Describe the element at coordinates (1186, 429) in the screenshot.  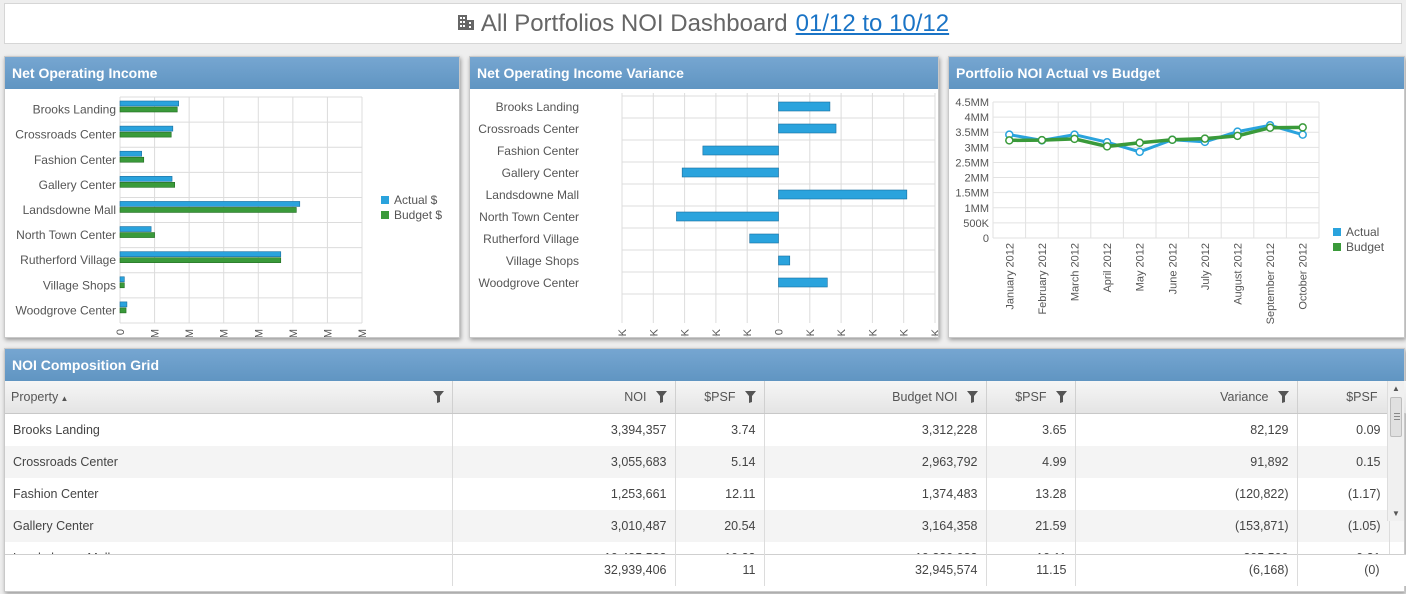
I see `variance-cell: 82,129` at that location.